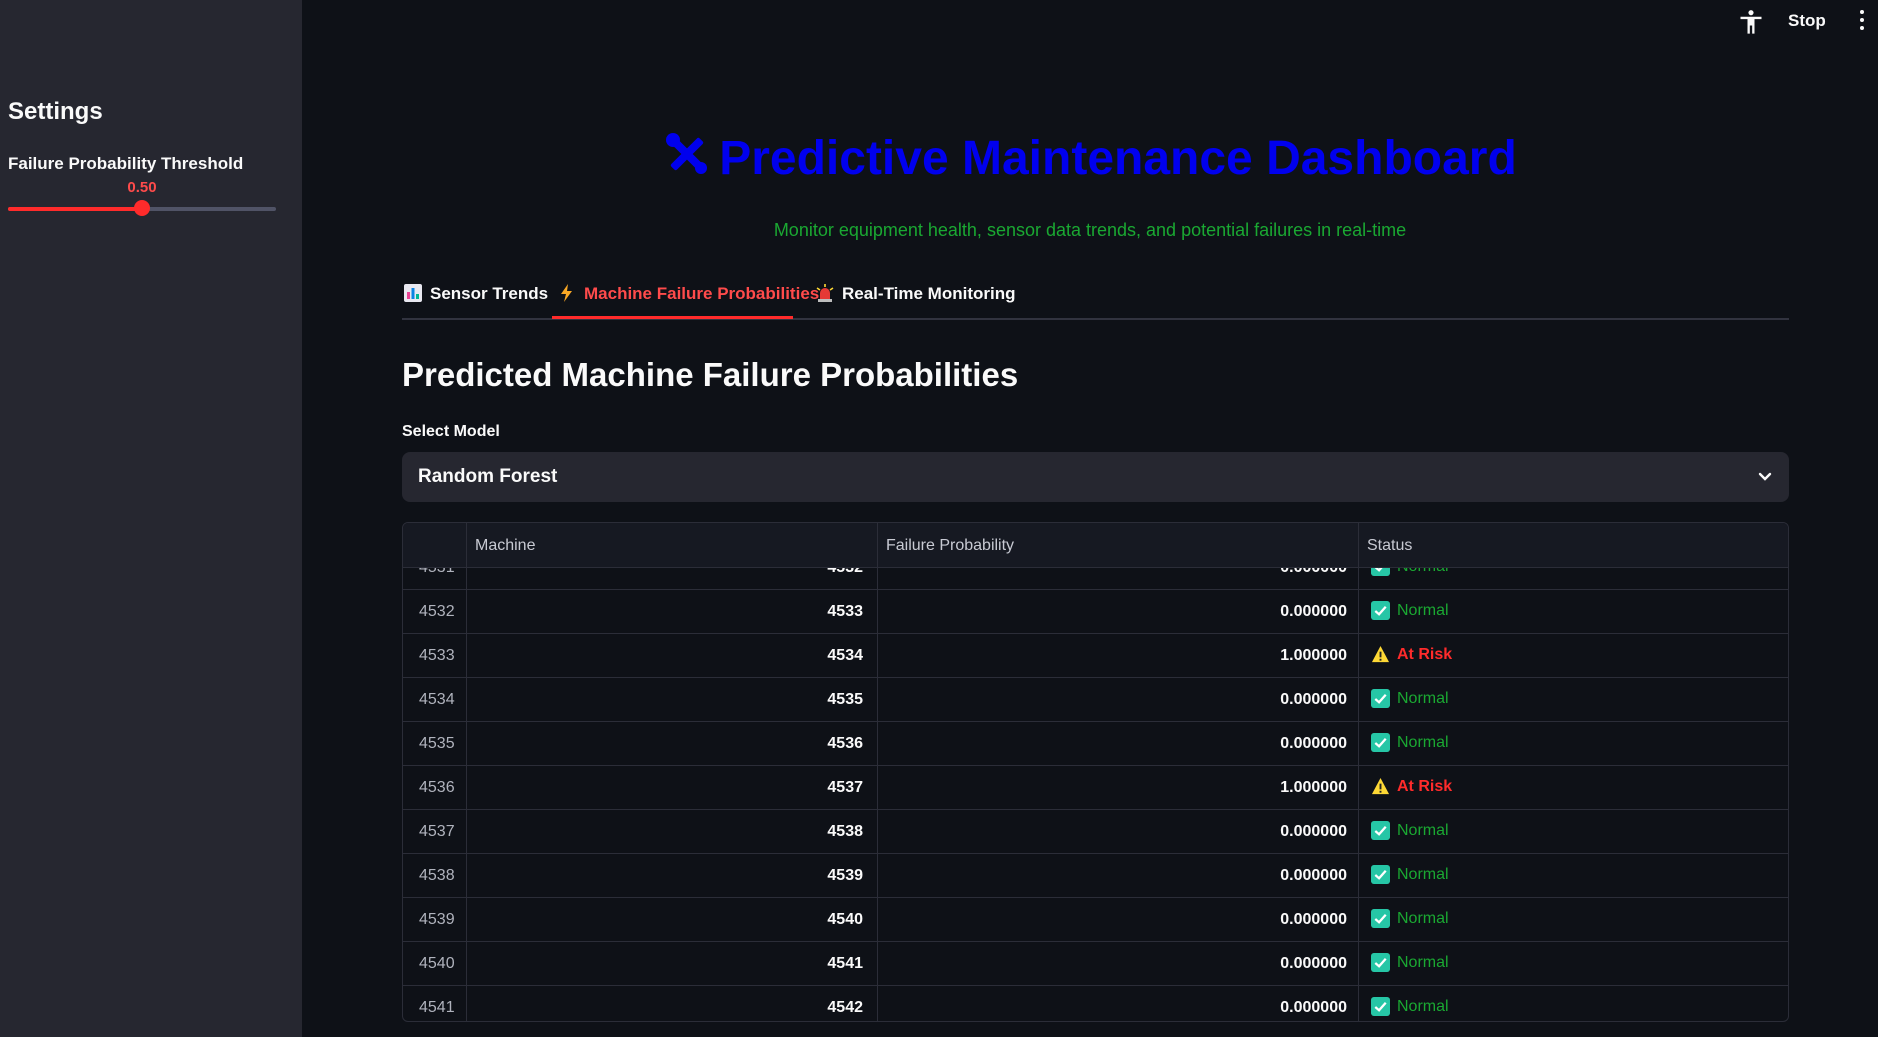 The height and width of the screenshot is (1037, 1878). I want to click on main-menu-icon, so click(1862, 22).